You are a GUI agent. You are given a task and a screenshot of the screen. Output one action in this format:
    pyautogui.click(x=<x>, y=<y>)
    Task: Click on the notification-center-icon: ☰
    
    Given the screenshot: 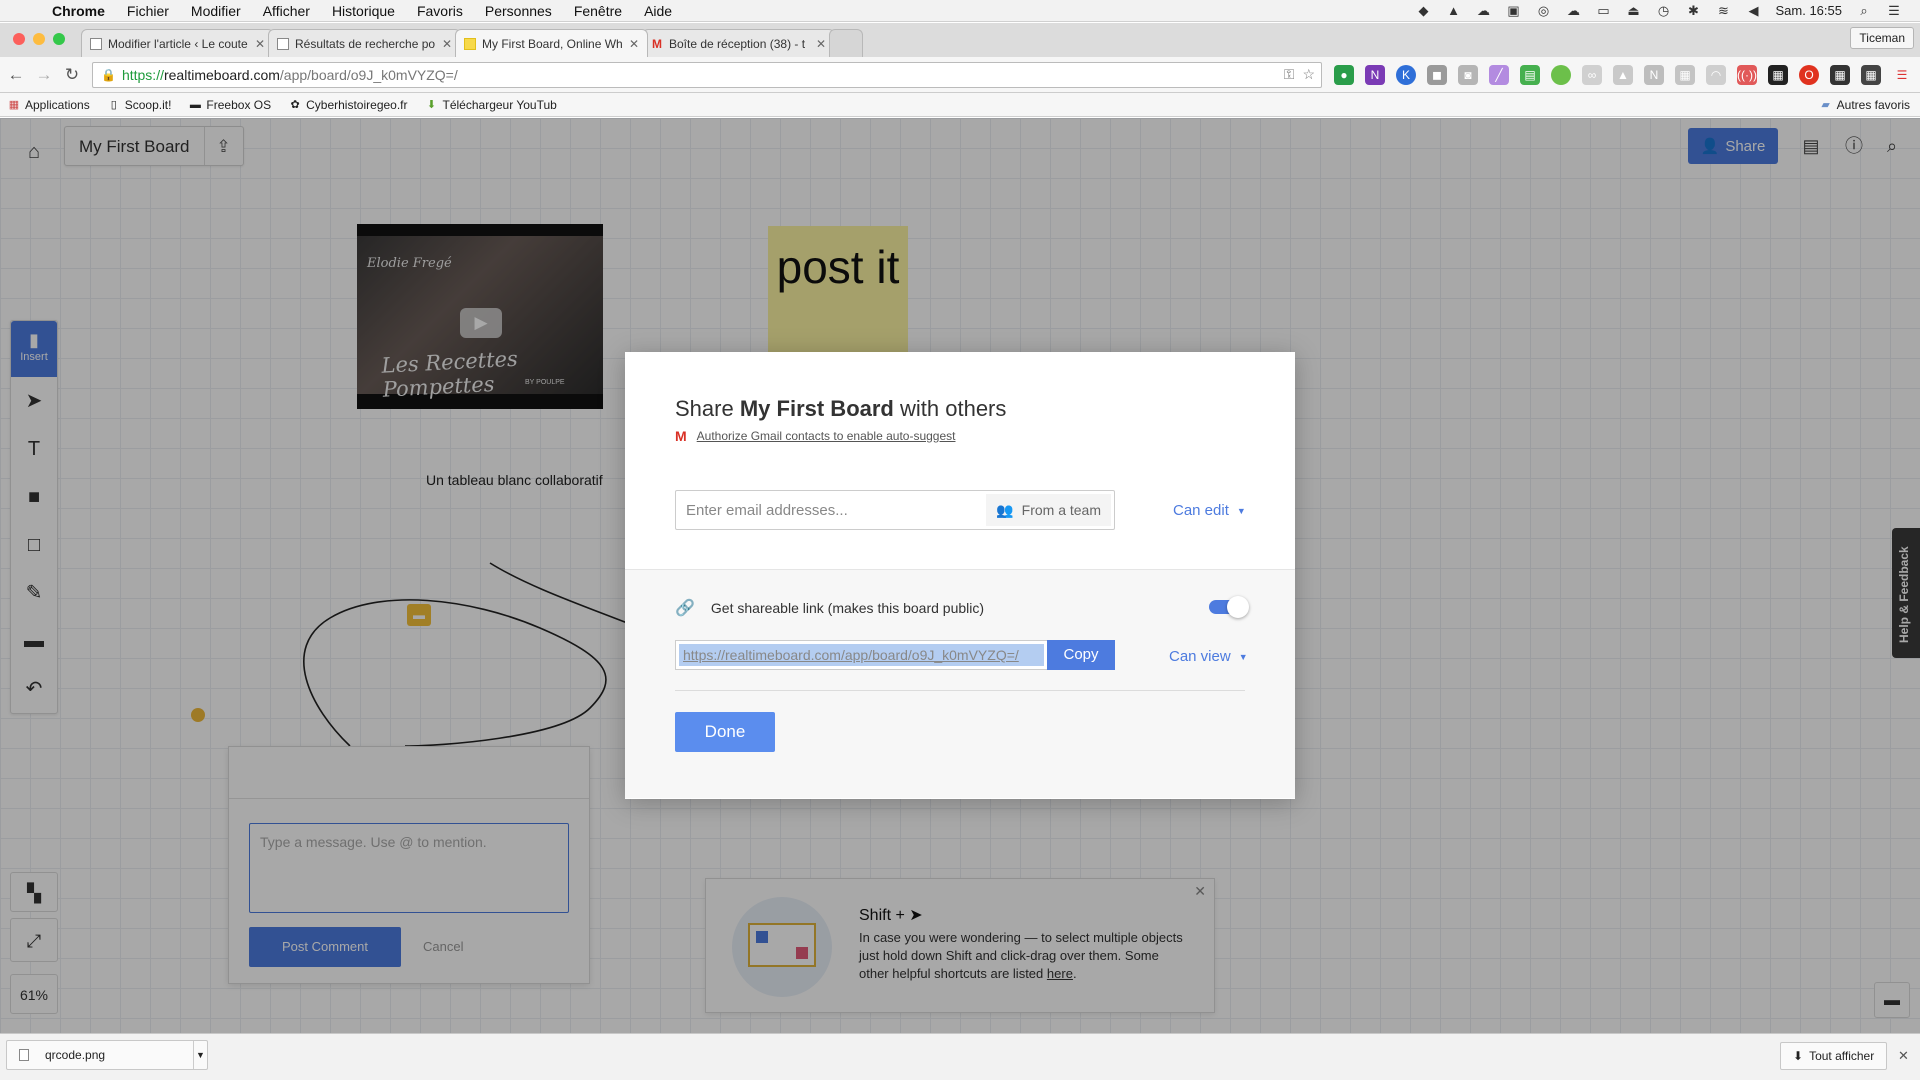 What is the action you would take?
    pyautogui.click(x=1894, y=10)
    